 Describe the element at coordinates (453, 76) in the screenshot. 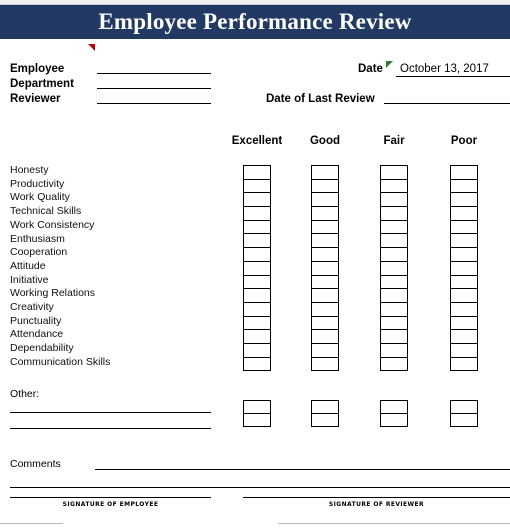

I see `date-input-line` at that location.